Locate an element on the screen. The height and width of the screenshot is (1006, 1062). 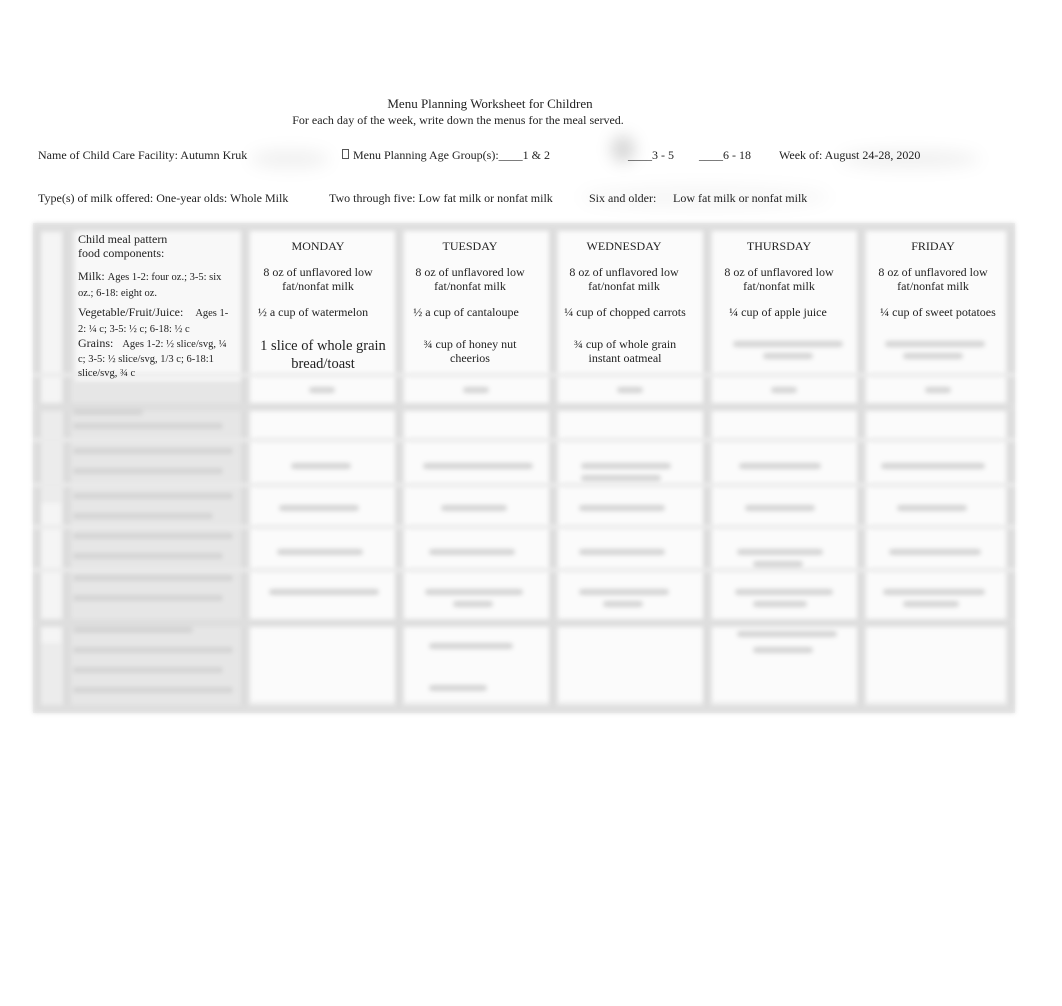
day-header-friday: FRIDAY is located at coordinates (933, 246).